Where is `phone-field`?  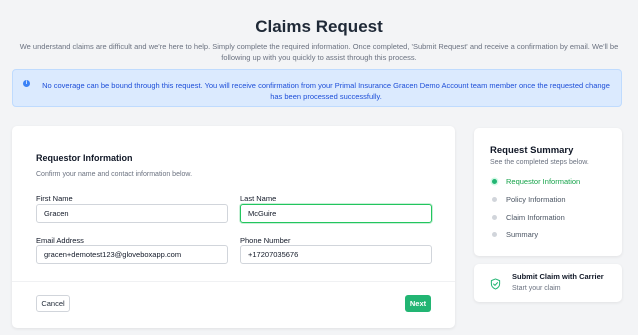
phone-field is located at coordinates (336, 254).